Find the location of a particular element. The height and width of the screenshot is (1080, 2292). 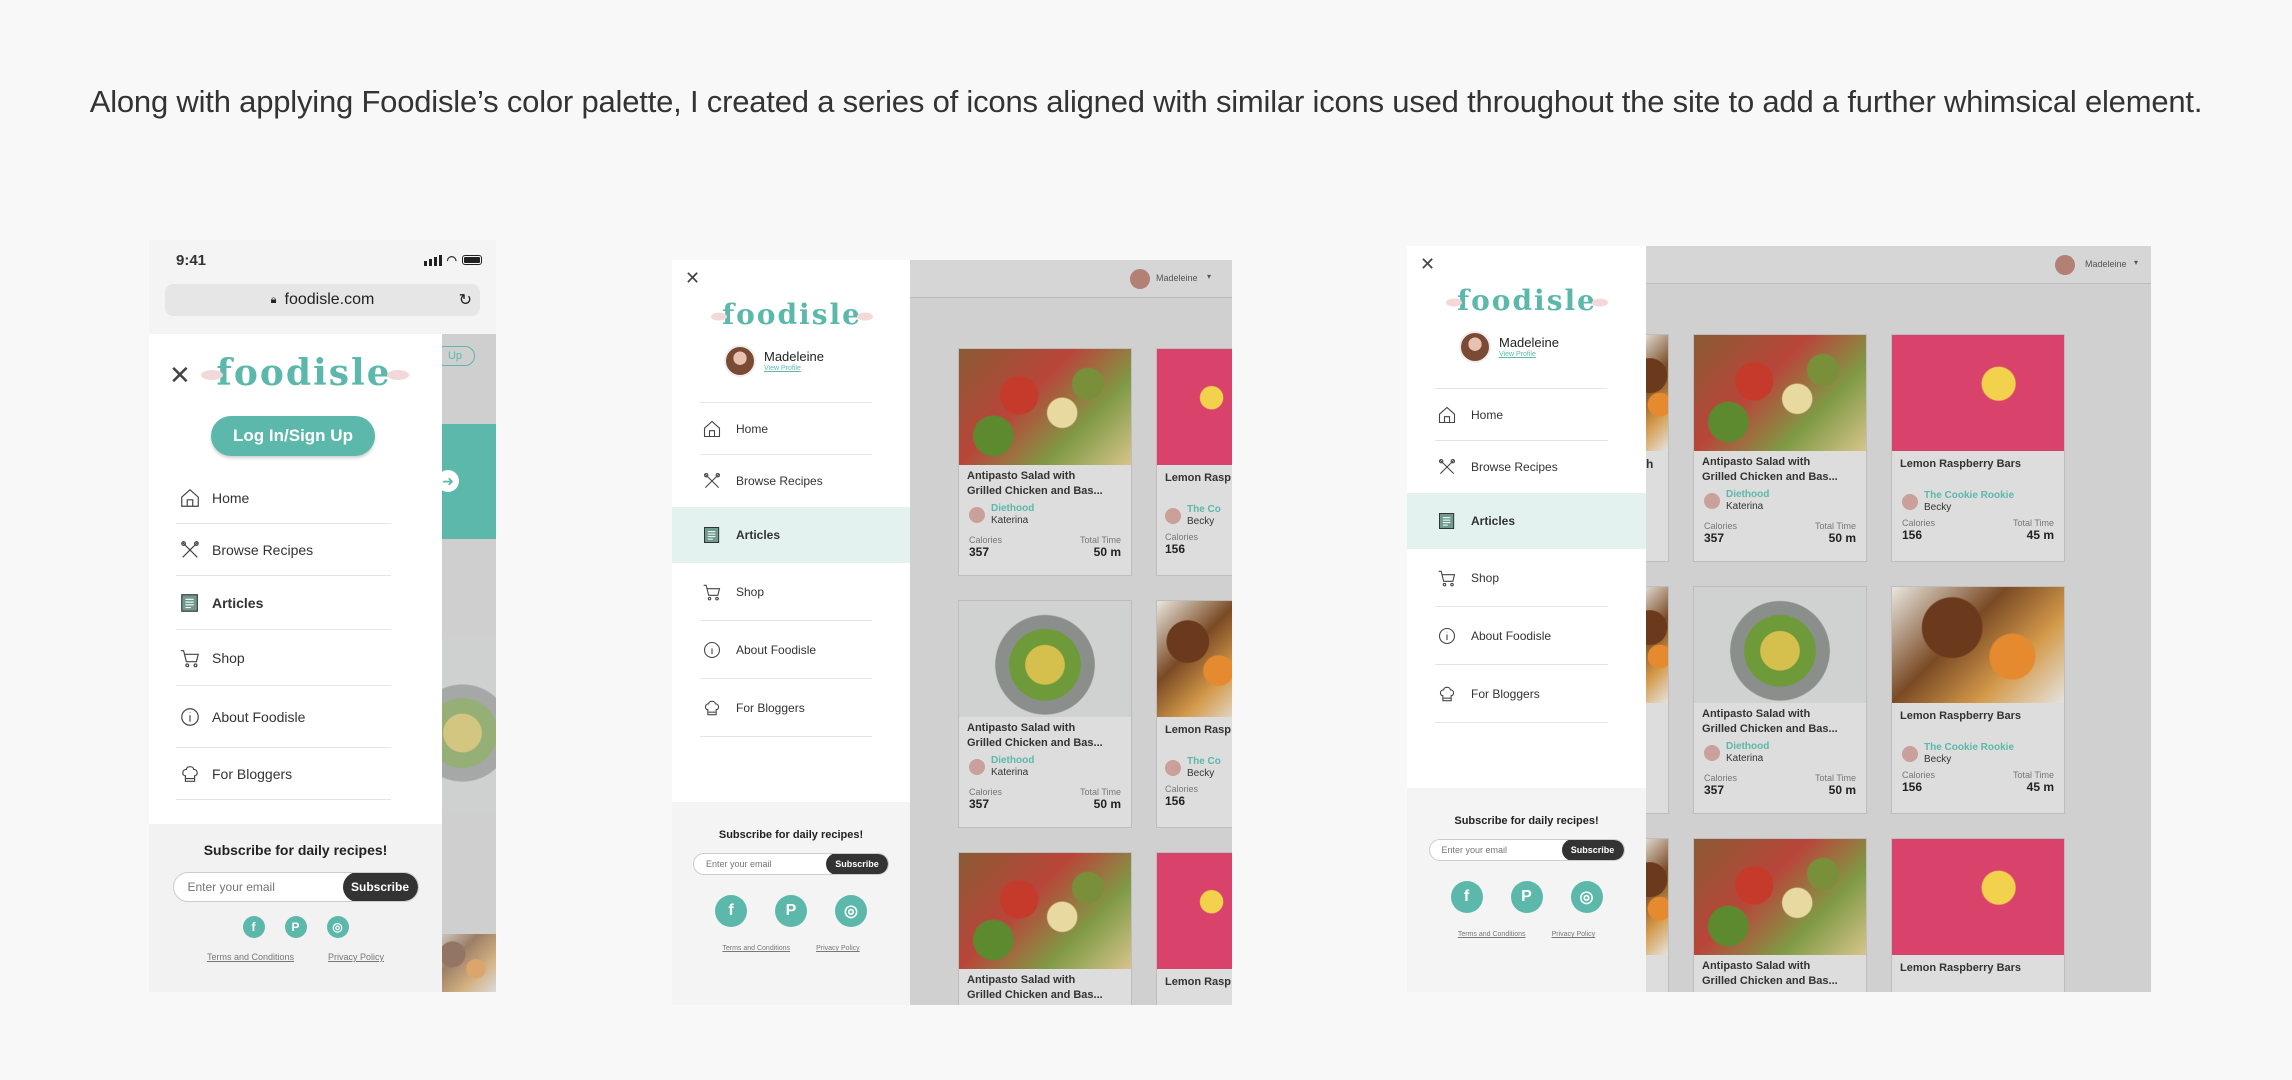

legal-links: Terms and Conditions Privacy Policy is located at coordinates (295, 957).